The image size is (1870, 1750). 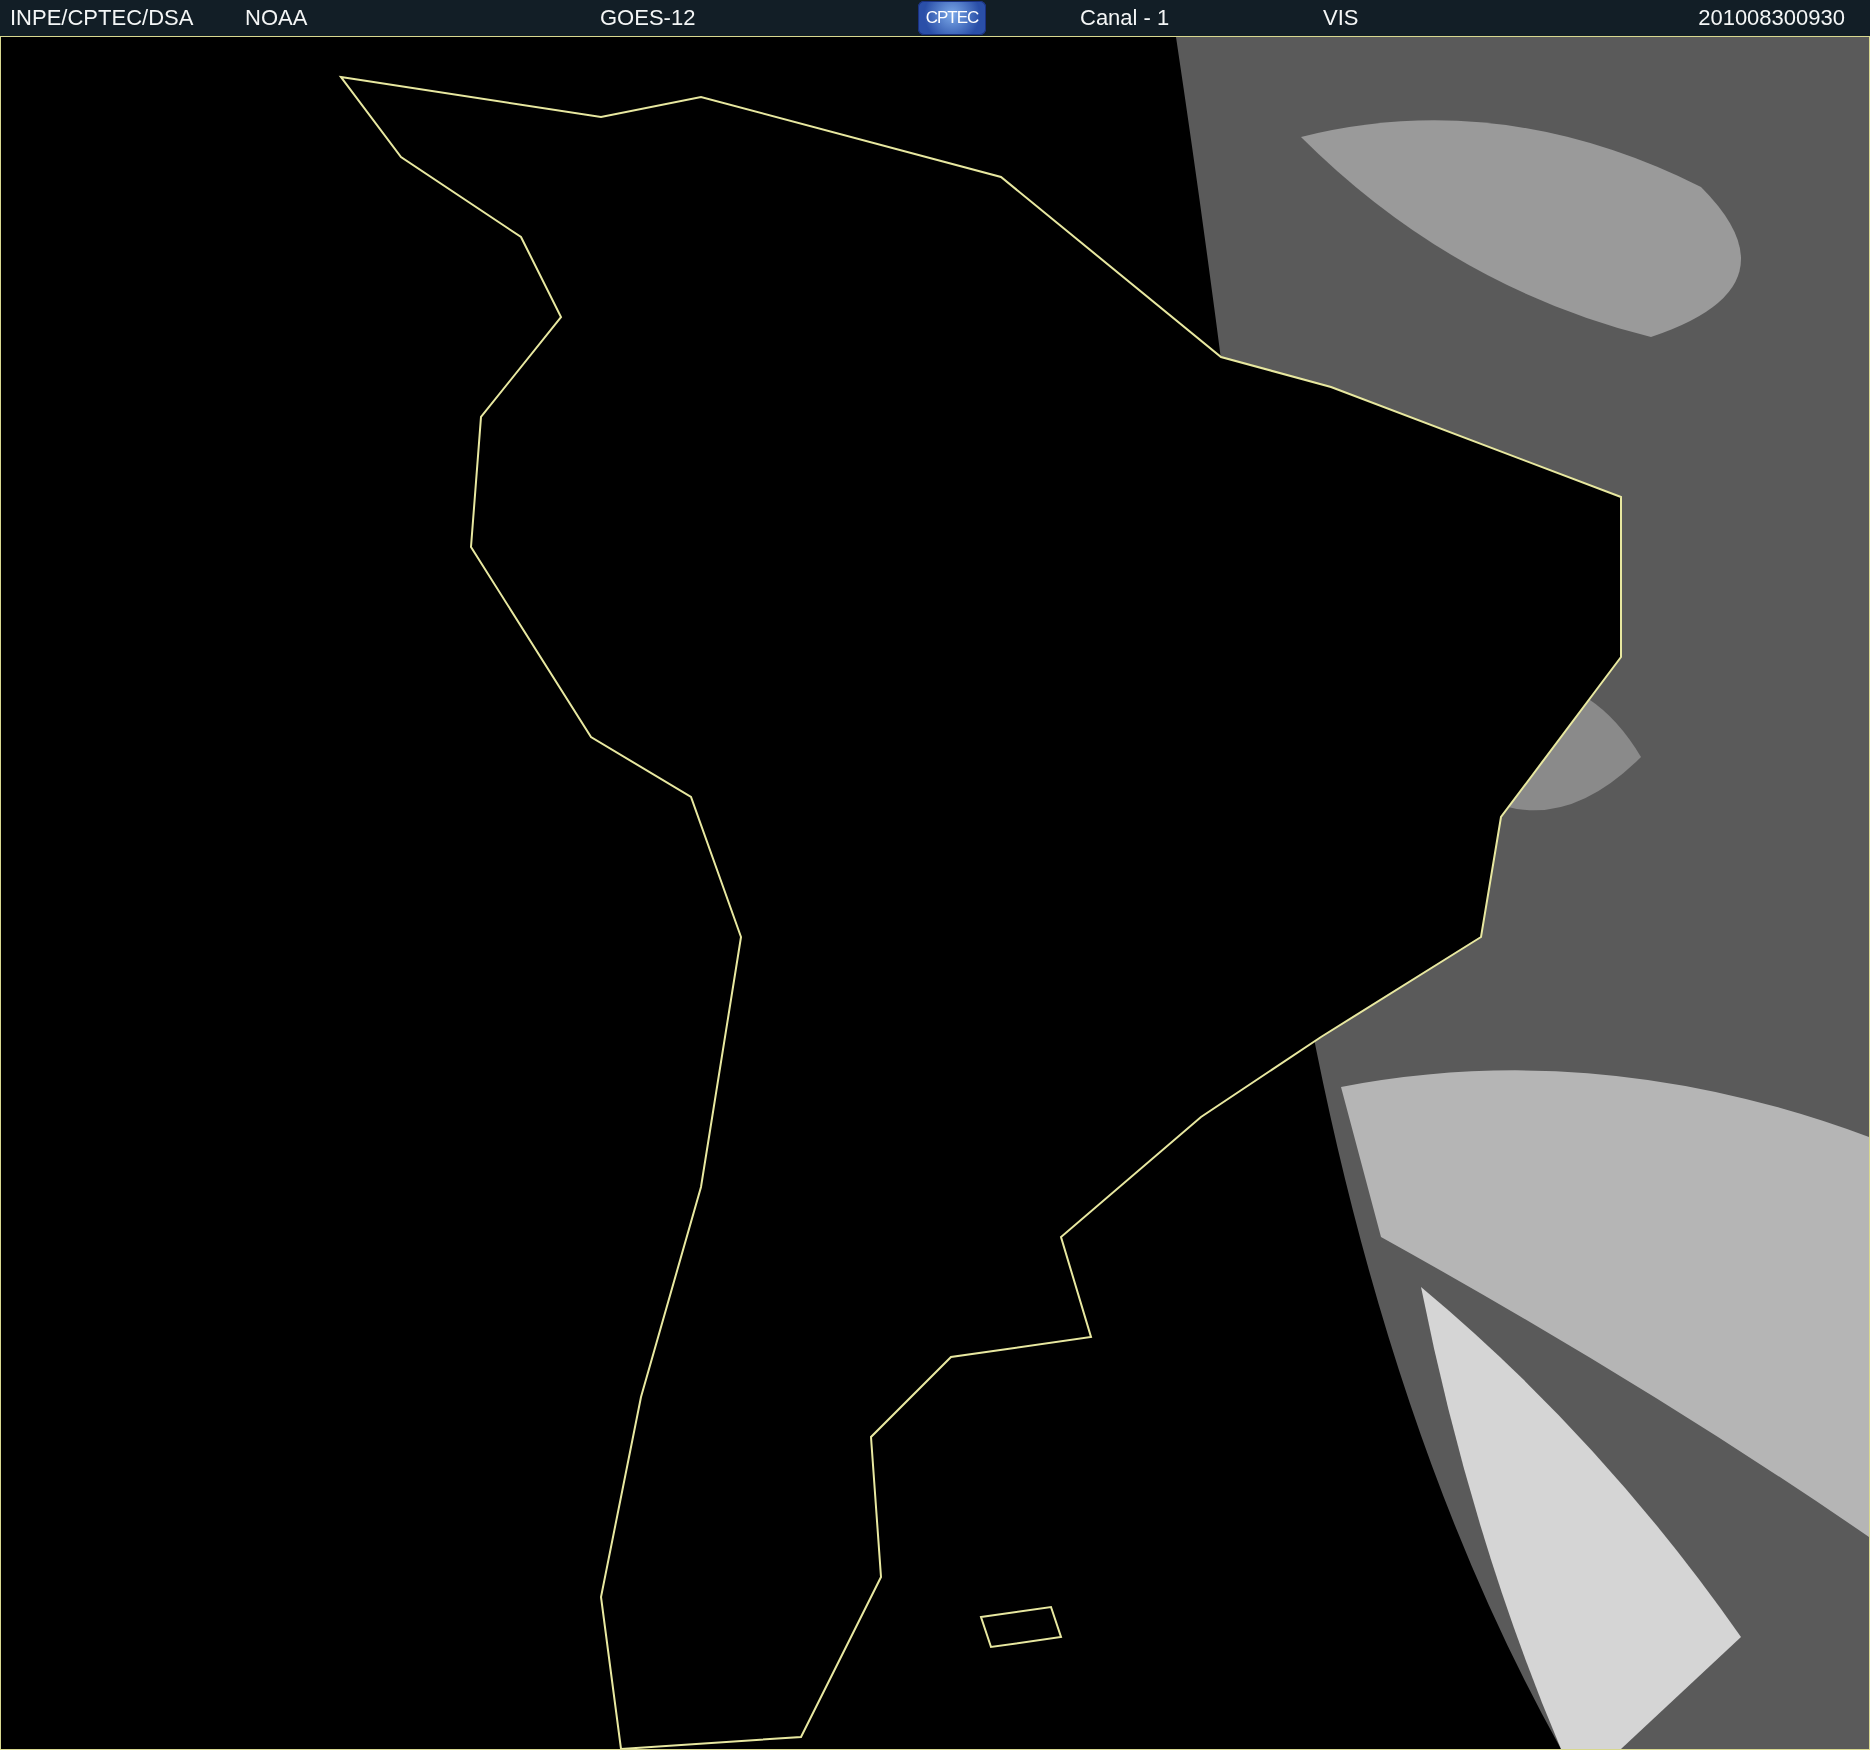 I want to click on header-label: Canal - 1, so click(x=1125, y=18).